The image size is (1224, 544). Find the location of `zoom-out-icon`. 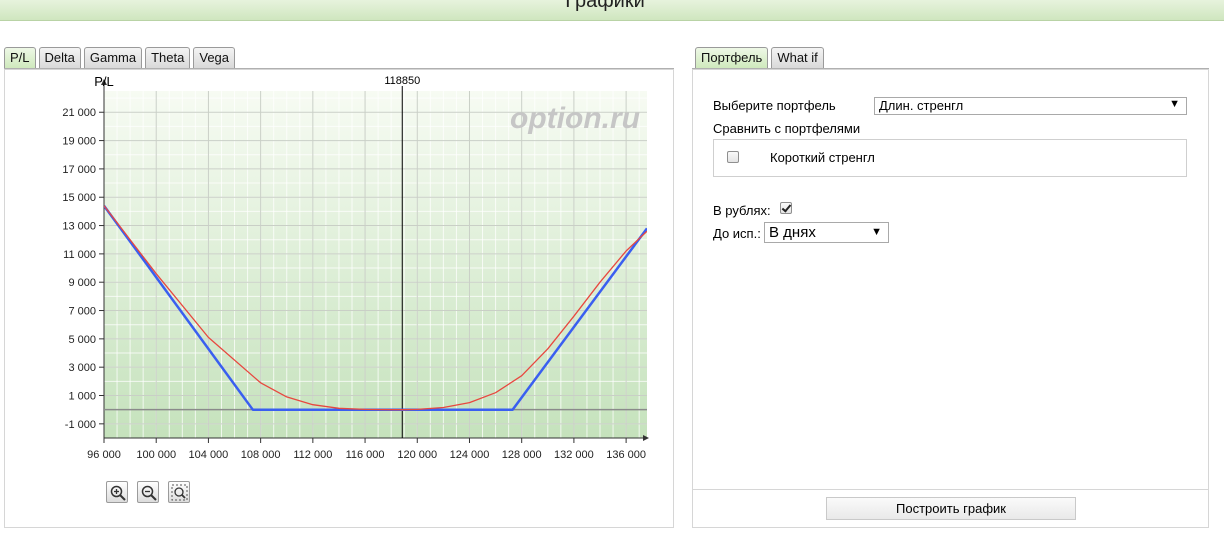

zoom-out-icon is located at coordinates (149, 493).